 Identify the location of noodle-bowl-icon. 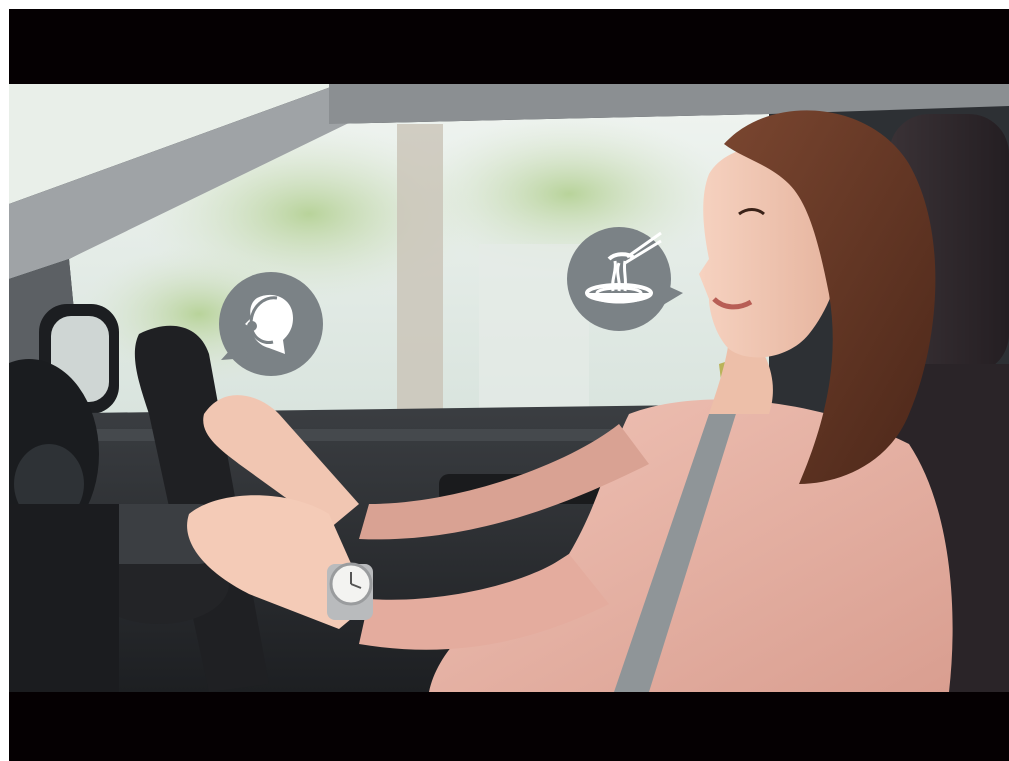
(625, 279).